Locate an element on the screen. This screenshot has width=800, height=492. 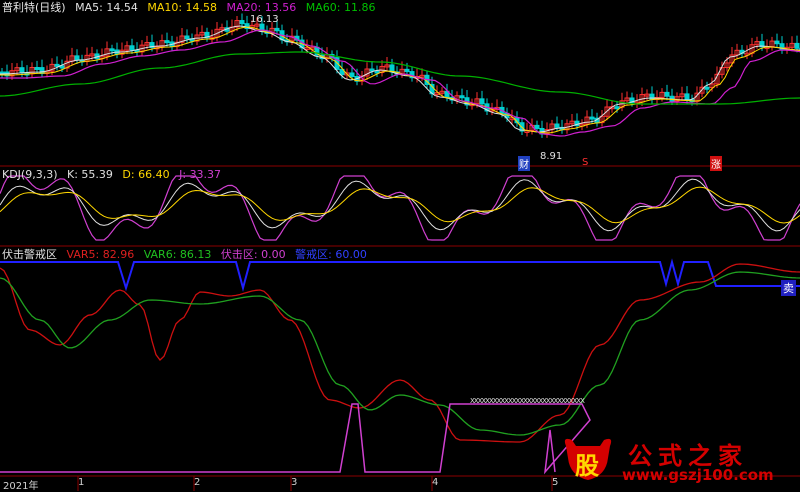
signal-cai-marker: 财 is located at coordinates (524, 163).